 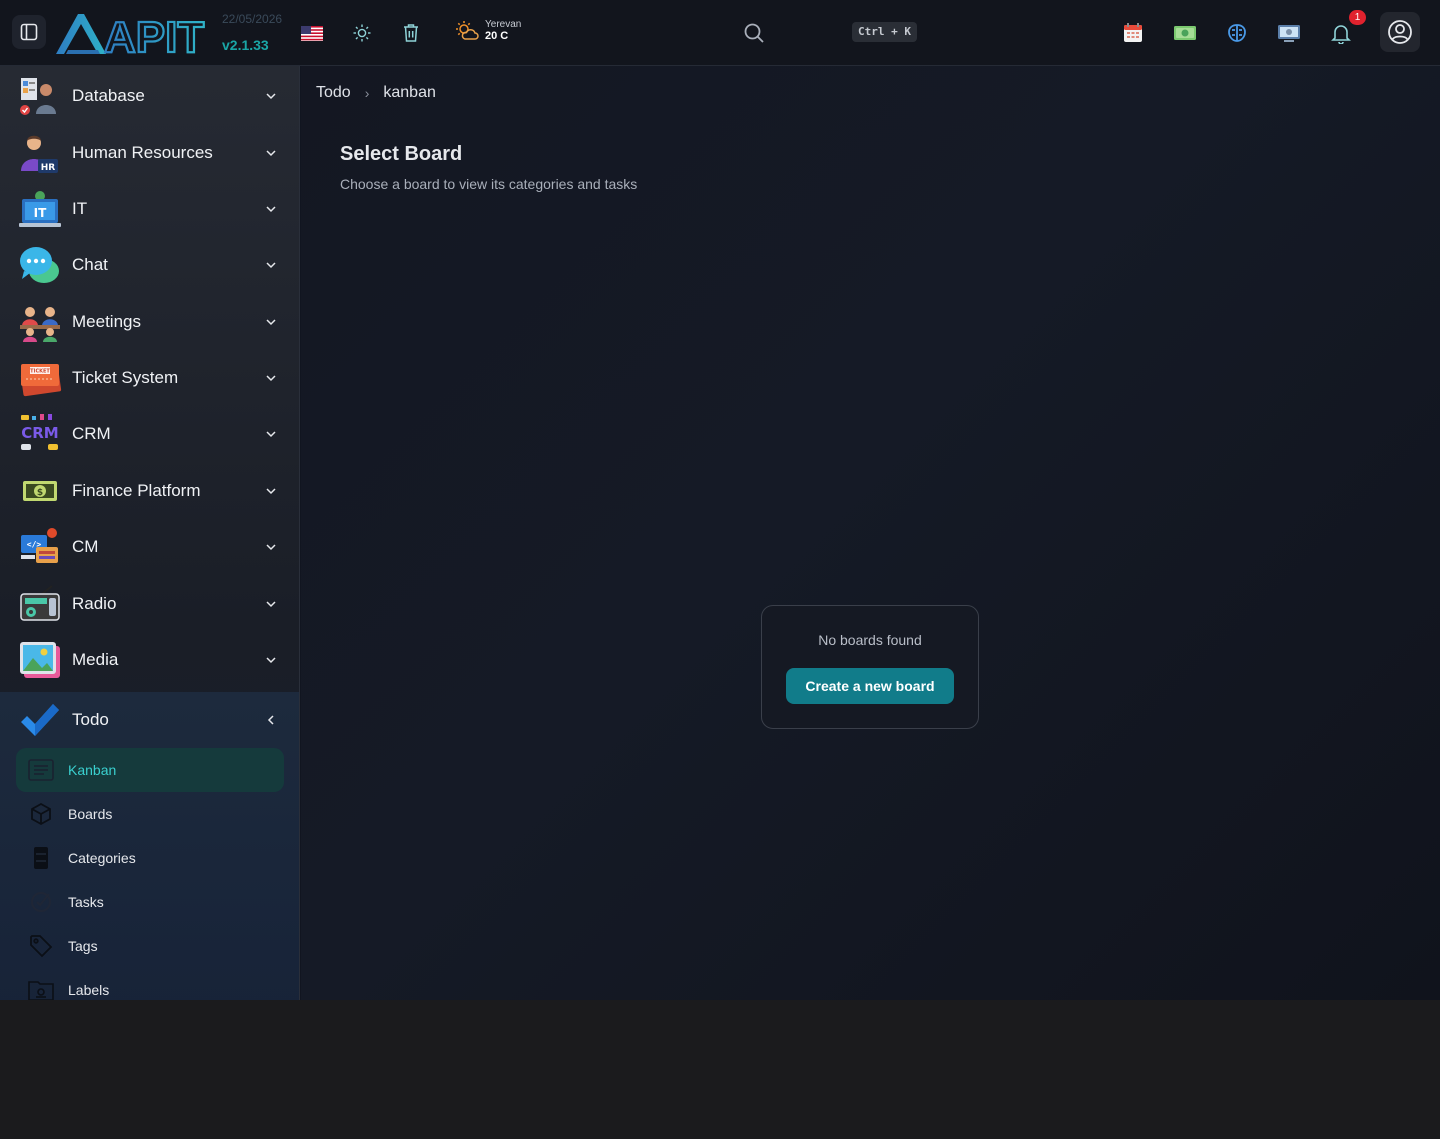 What do you see at coordinates (245, 45) in the screenshot?
I see `app-version: v2.1.33` at bounding box center [245, 45].